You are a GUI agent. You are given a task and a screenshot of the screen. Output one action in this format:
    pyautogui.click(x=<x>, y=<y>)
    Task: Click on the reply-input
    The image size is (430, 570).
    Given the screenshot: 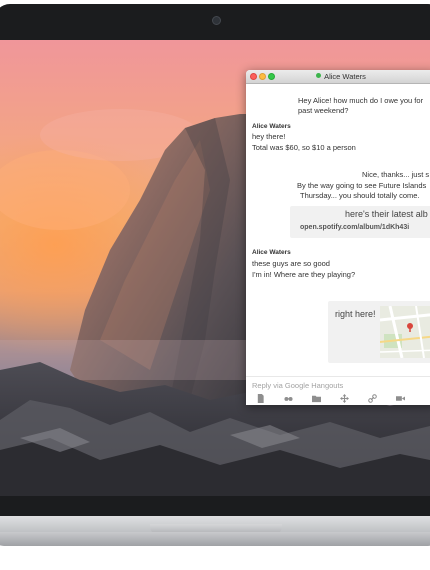 What is the action you would take?
    pyautogui.click(x=337, y=385)
    